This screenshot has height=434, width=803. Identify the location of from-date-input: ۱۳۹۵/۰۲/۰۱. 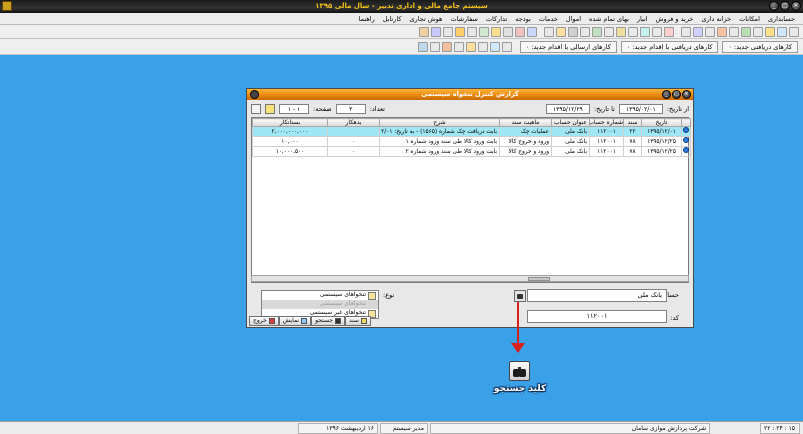
(640, 108).